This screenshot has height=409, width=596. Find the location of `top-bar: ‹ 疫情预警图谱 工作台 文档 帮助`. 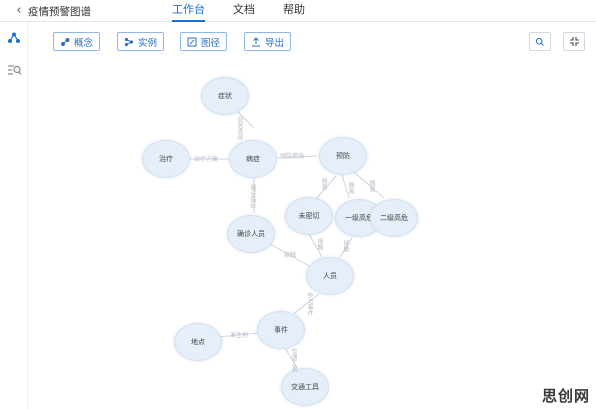

top-bar: ‹ 疫情预警图谱 工作台 文档 帮助 is located at coordinates (298, 11).